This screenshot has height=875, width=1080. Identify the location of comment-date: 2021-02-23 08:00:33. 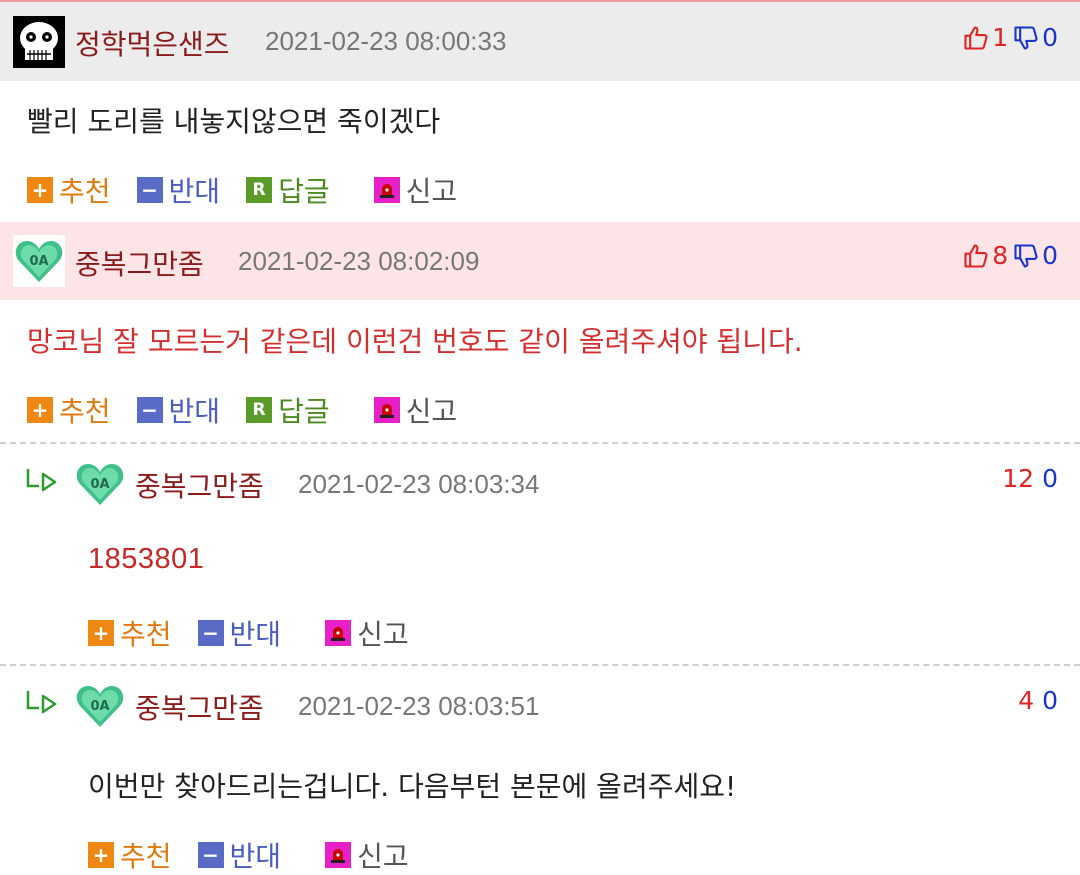
(386, 41).